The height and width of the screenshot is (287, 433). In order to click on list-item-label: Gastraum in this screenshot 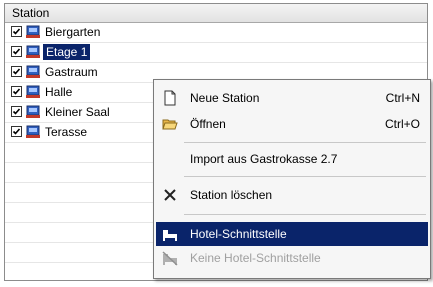, I will do `click(71, 72)`.